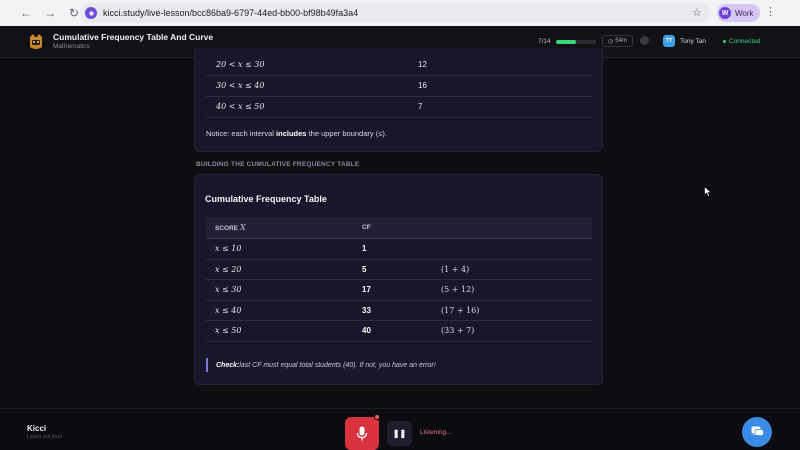 The image size is (800, 450). What do you see at coordinates (458, 290) in the screenshot?
I see `calc-cell: (5 + 12)` at bounding box center [458, 290].